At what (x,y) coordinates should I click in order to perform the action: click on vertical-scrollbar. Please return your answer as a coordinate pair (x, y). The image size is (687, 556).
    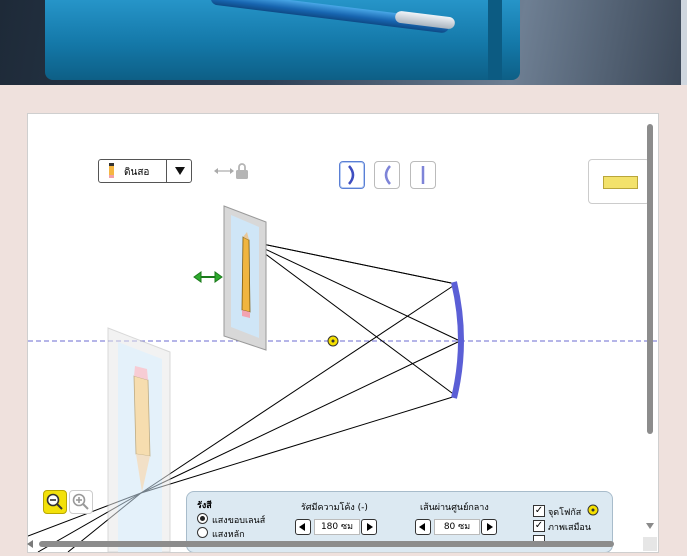
    Looking at the image, I should click on (650, 325).